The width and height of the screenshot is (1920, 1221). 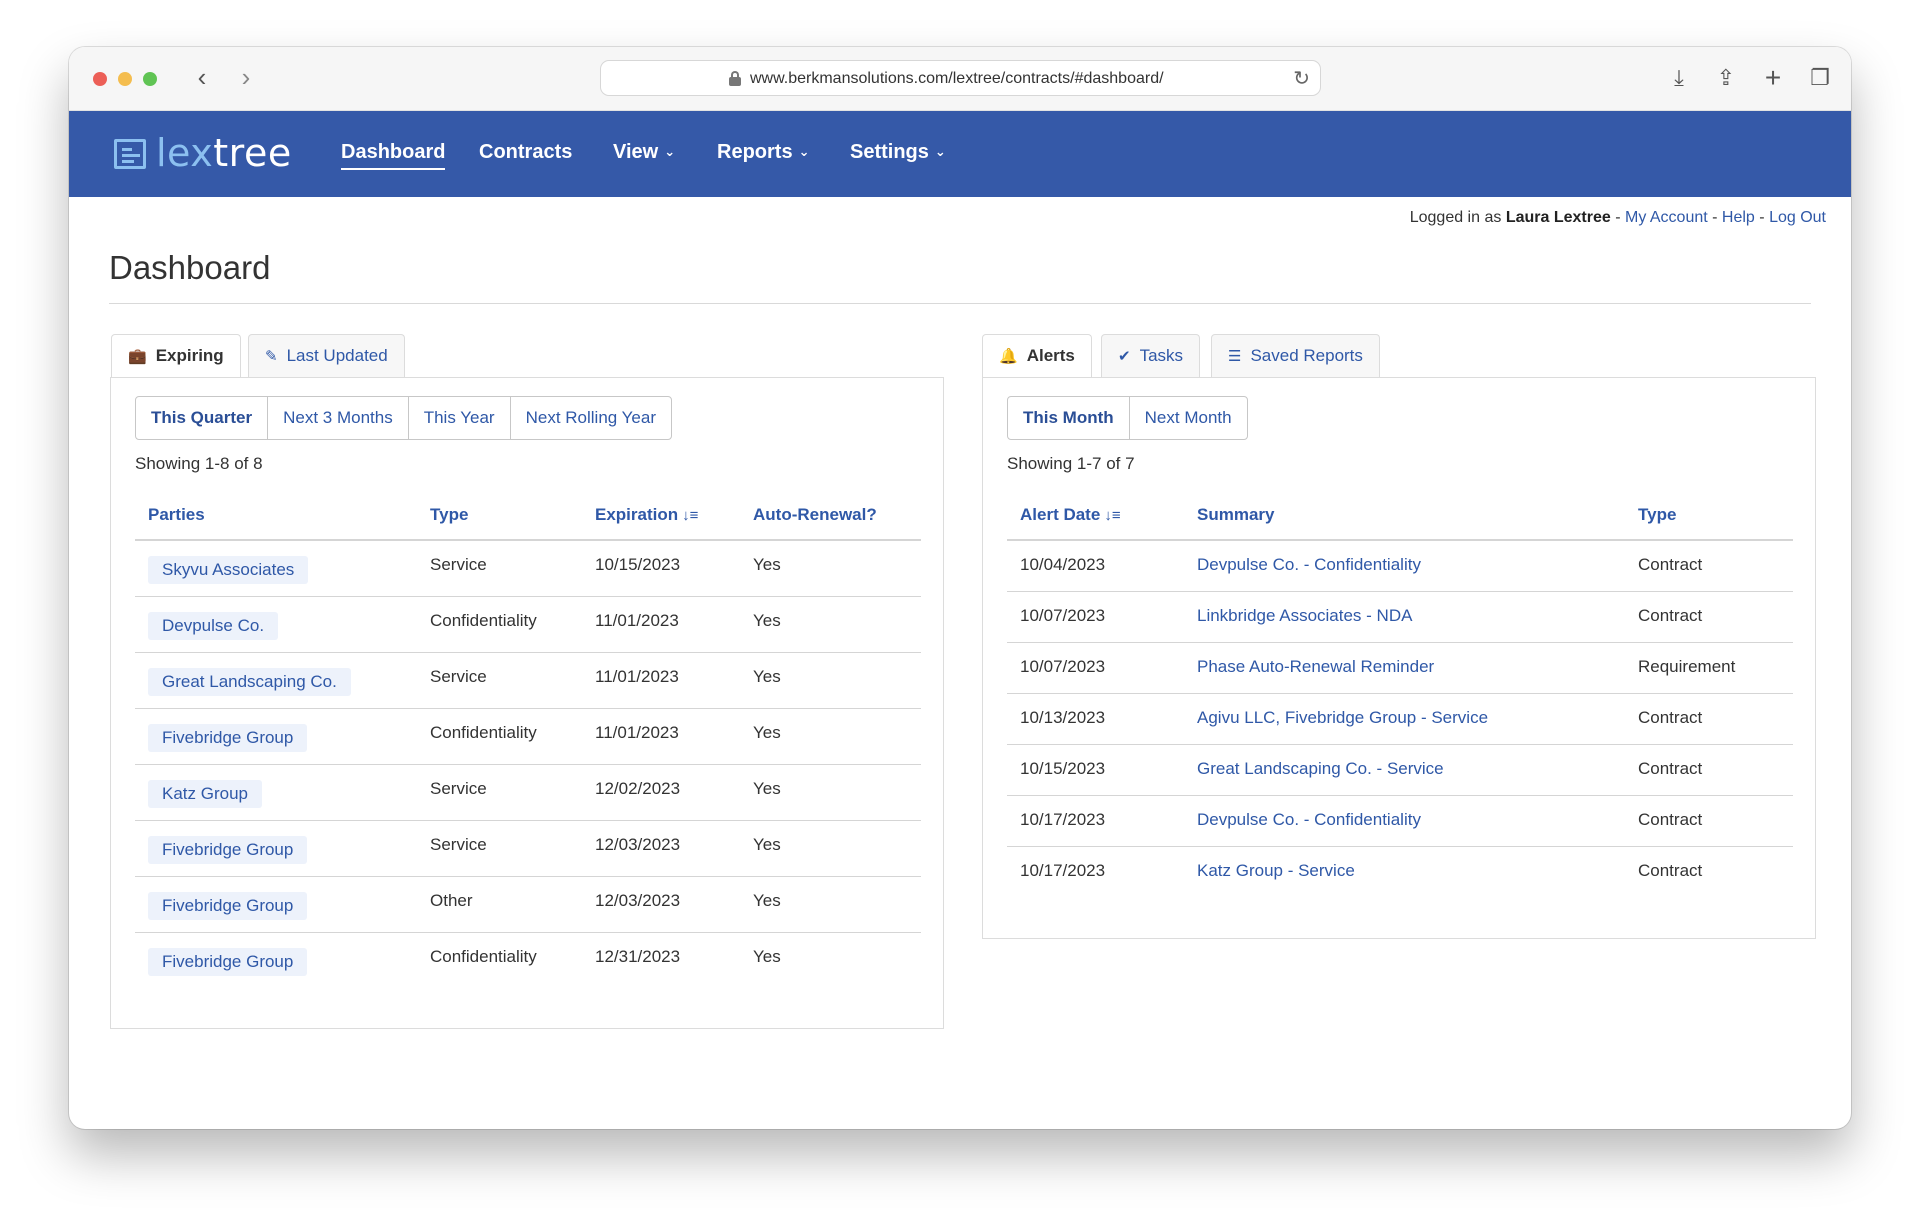 What do you see at coordinates (190, 267) in the screenshot?
I see `page-title: Dashboard` at bounding box center [190, 267].